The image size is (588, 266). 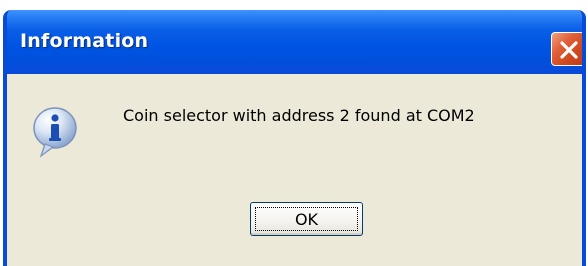 I want to click on dialog-title: Information, so click(x=84, y=41).